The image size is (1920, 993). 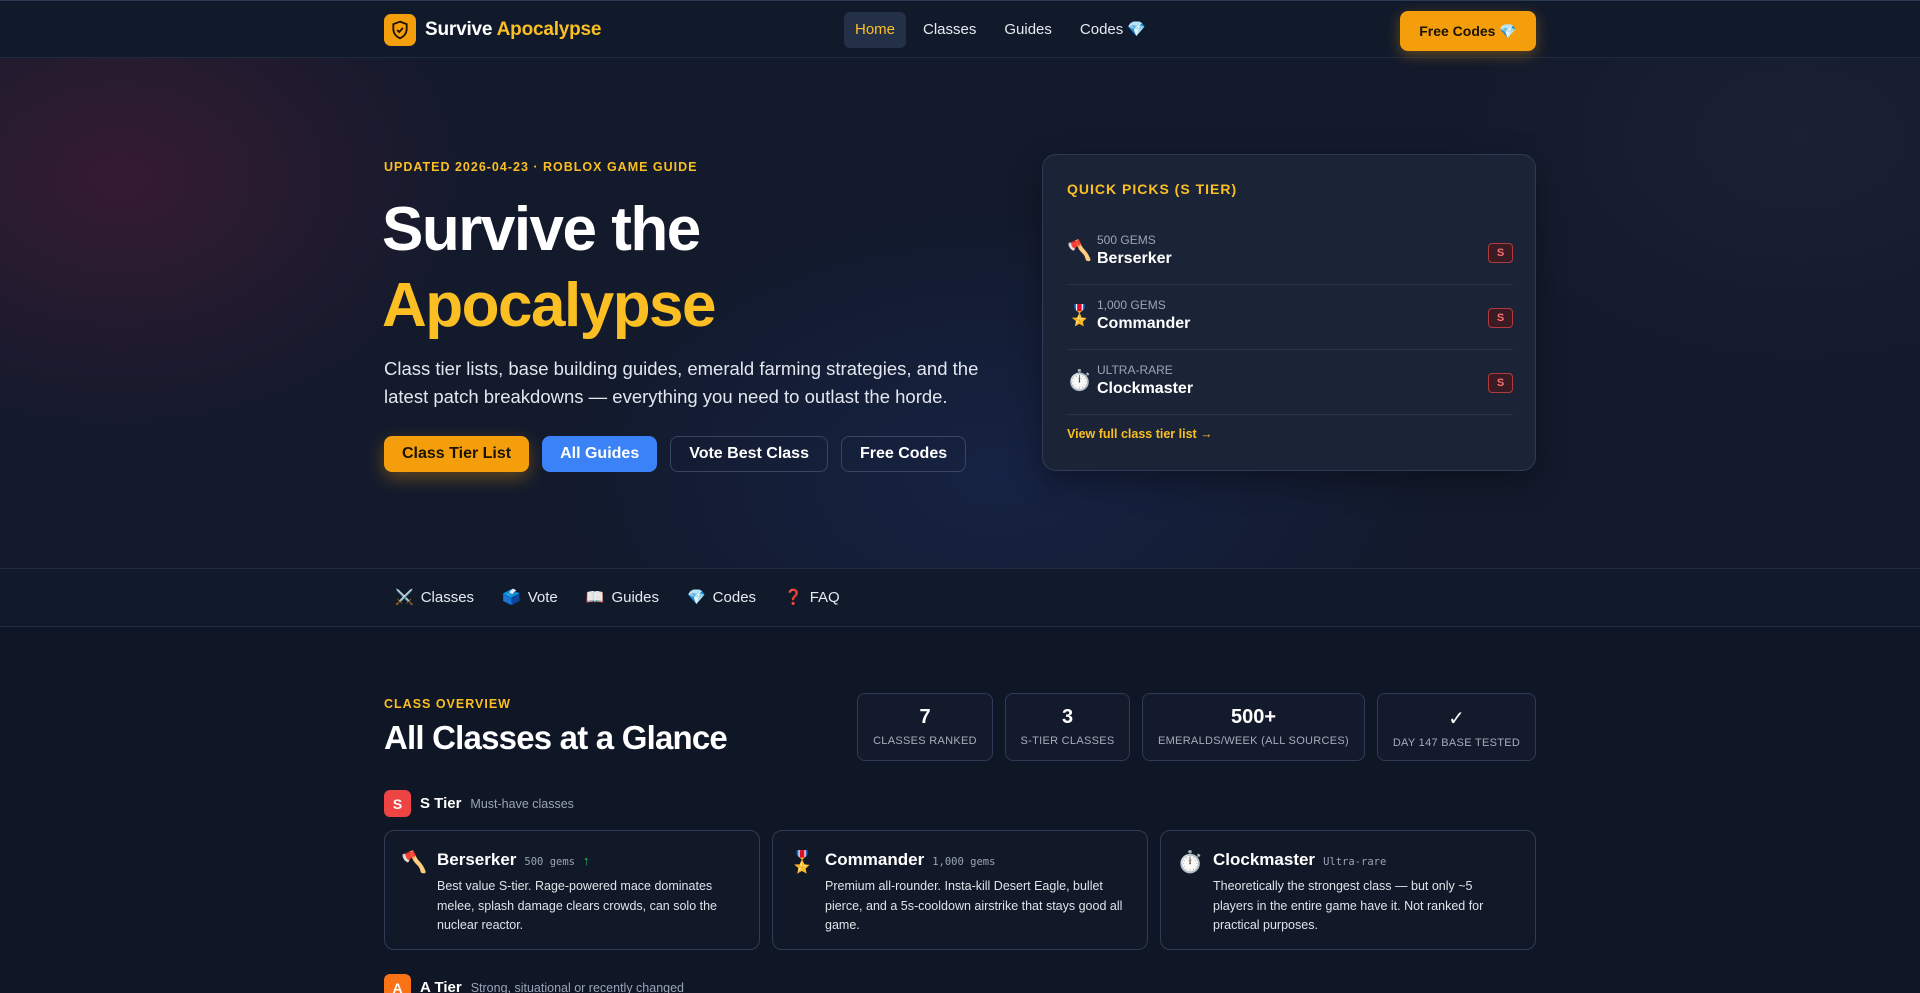 What do you see at coordinates (595, 597) in the screenshot?
I see `book-icon: 📖` at bounding box center [595, 597].